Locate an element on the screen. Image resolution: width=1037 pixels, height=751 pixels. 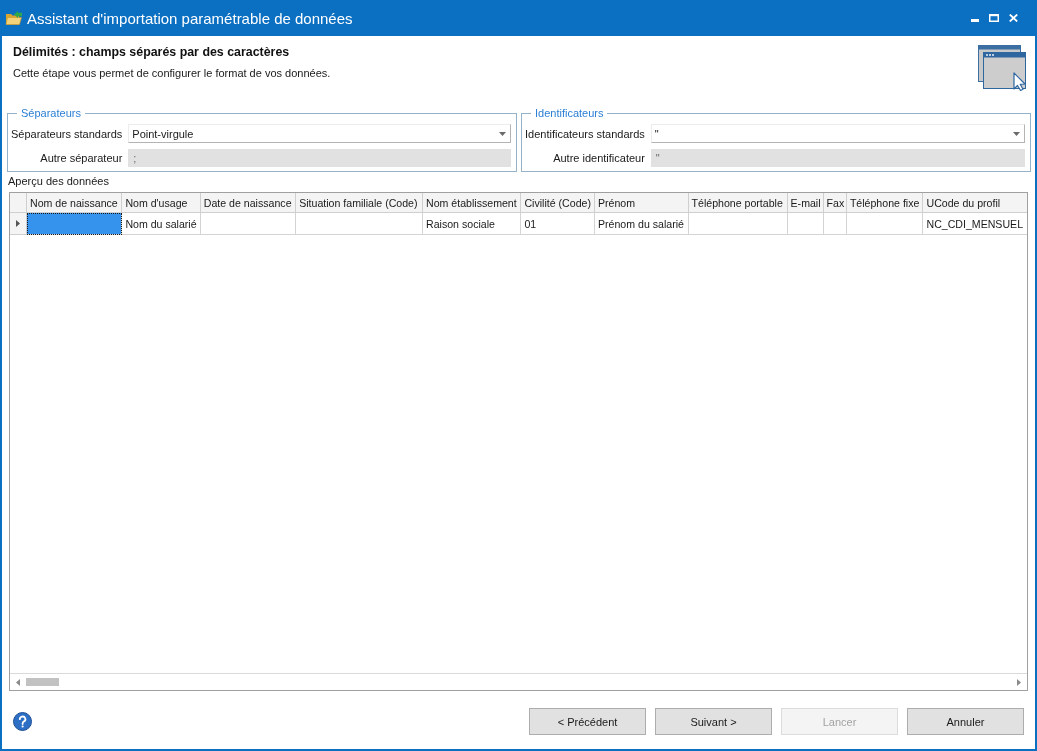
column-header: E-mail is located at coordinates (805, 203).